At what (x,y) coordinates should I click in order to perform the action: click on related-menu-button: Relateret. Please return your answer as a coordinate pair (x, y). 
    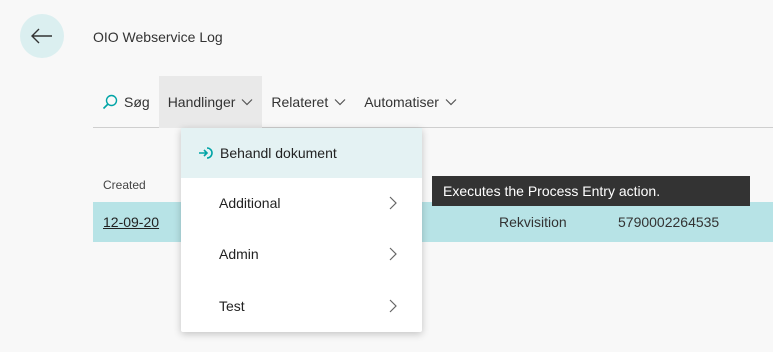
    Looking at the image, I should click on (308, 102).